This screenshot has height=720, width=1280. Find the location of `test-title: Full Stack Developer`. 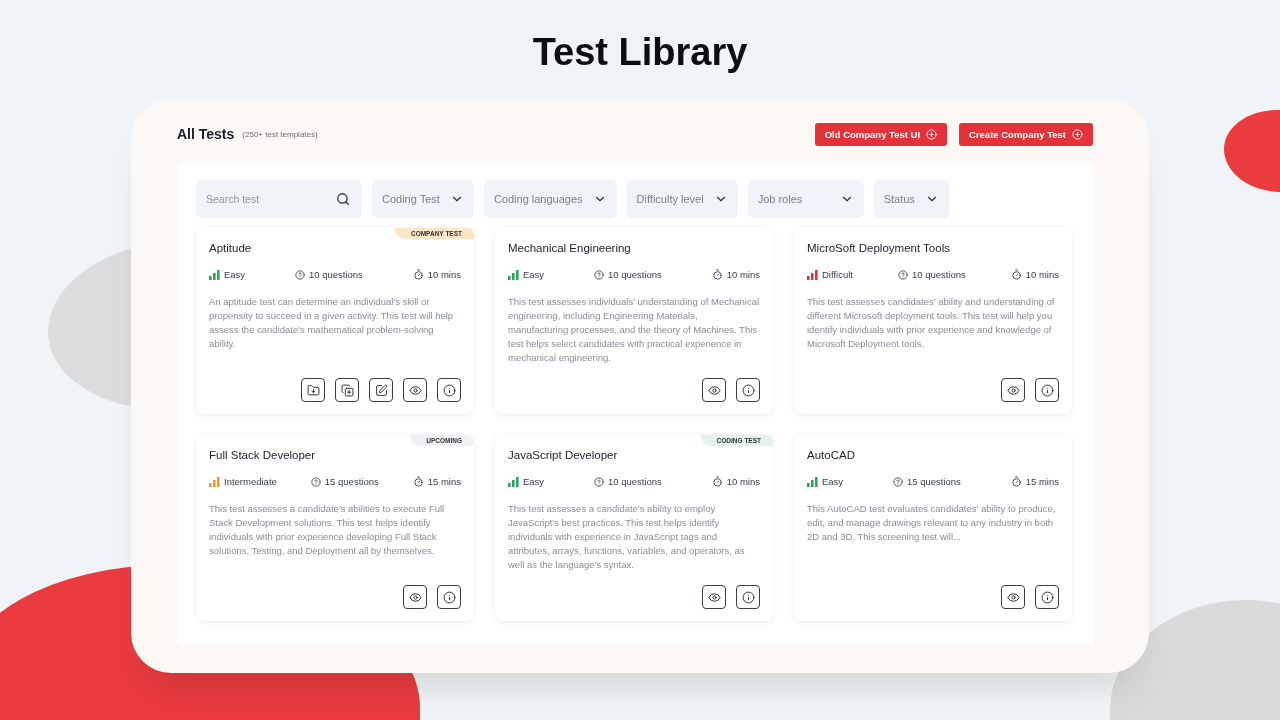

test-title: Full Stack Developer is located at coordinates (263, 455).